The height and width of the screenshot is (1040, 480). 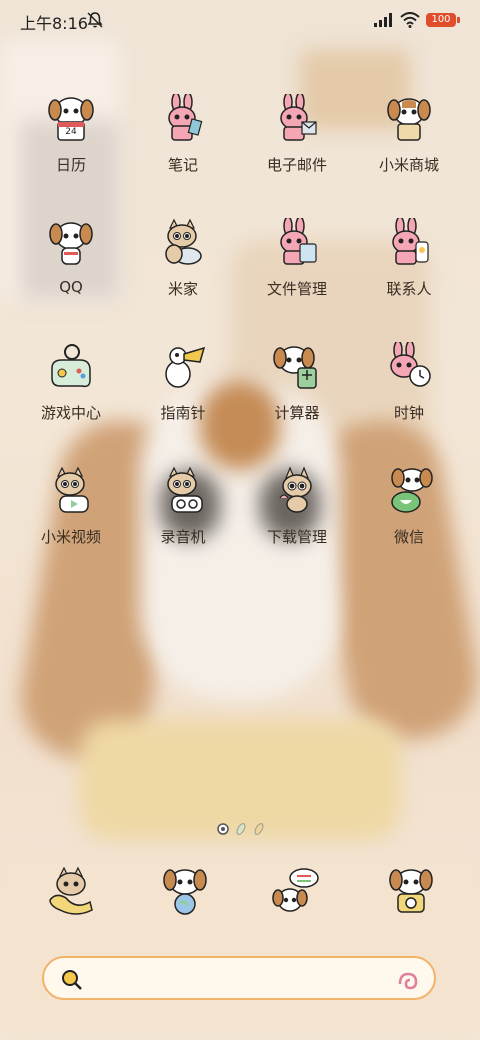 I want to click on dog-camera-icon, so click(x=411, y=891).